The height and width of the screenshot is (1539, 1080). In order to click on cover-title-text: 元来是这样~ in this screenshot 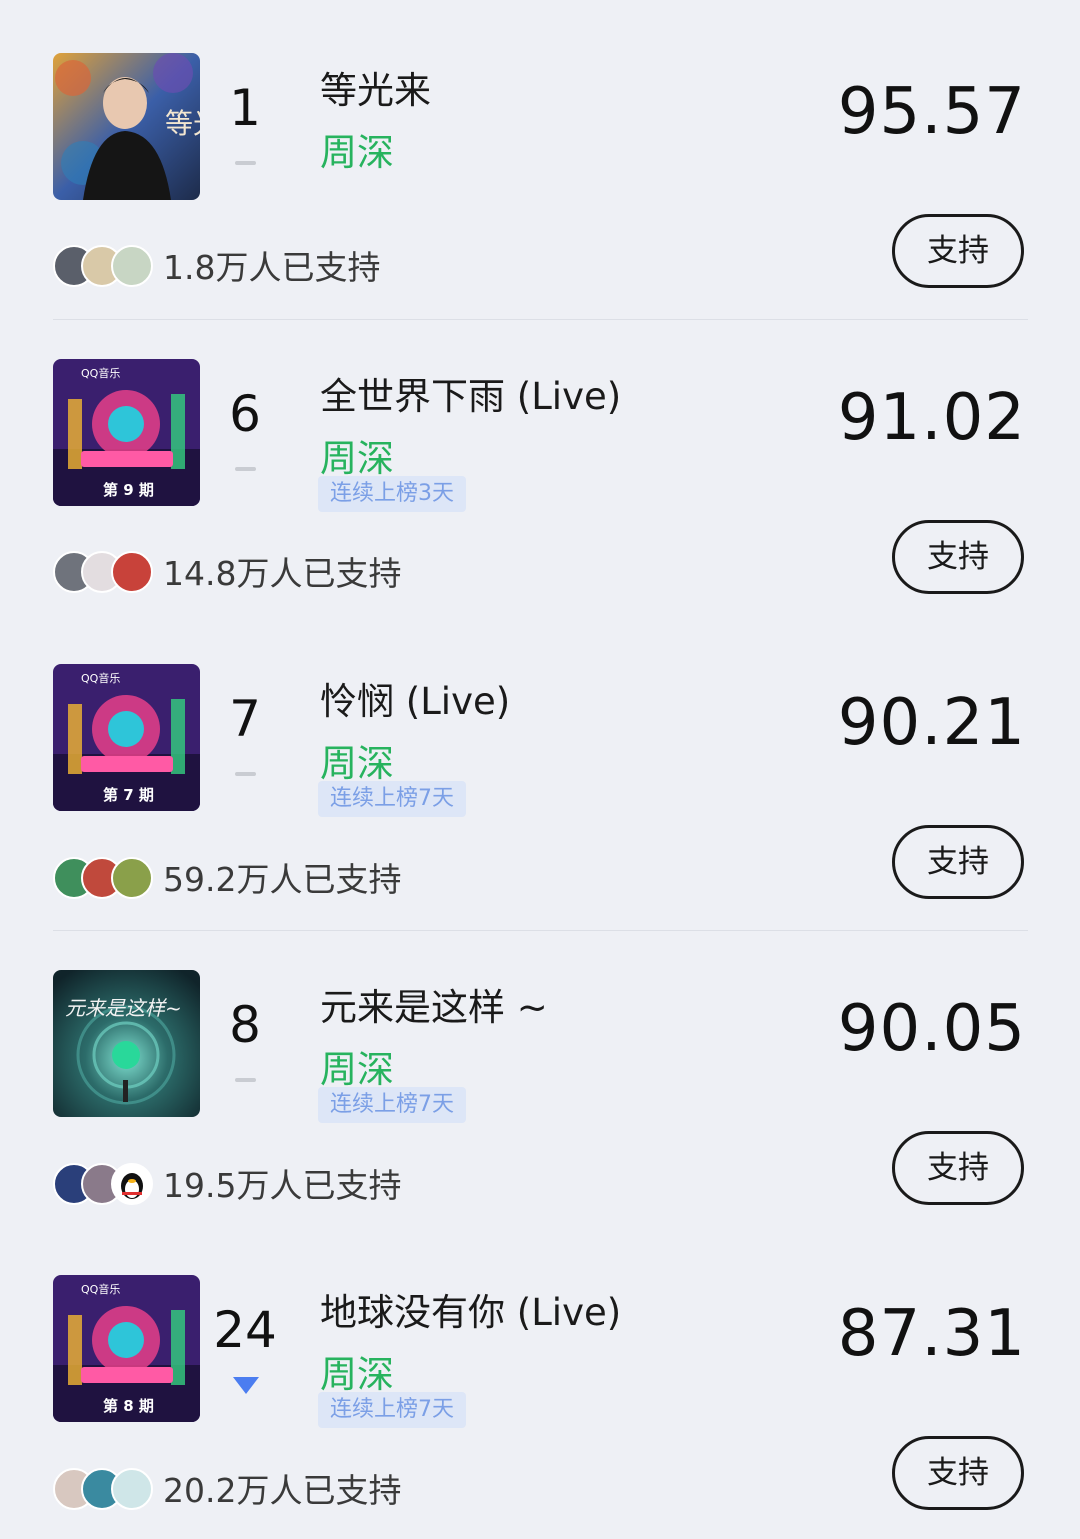, I will do `click(123, 1008)`.